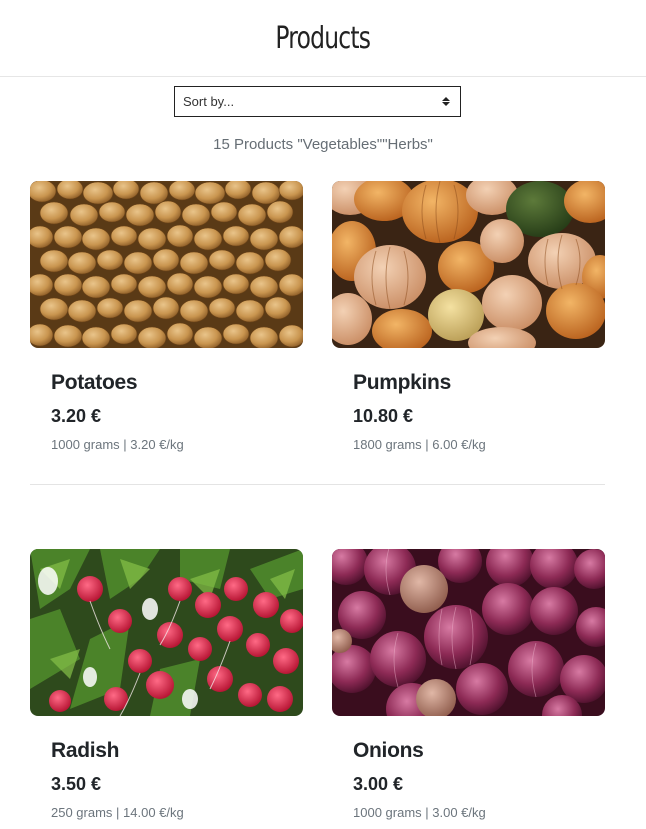 Image resolution: width=646 pixels, height=829 pixels. Describe the element at coordinates (117, 812) in the screenshot. I see `product-unit-price: 250 grams | 14.00 €/kg` at that location.